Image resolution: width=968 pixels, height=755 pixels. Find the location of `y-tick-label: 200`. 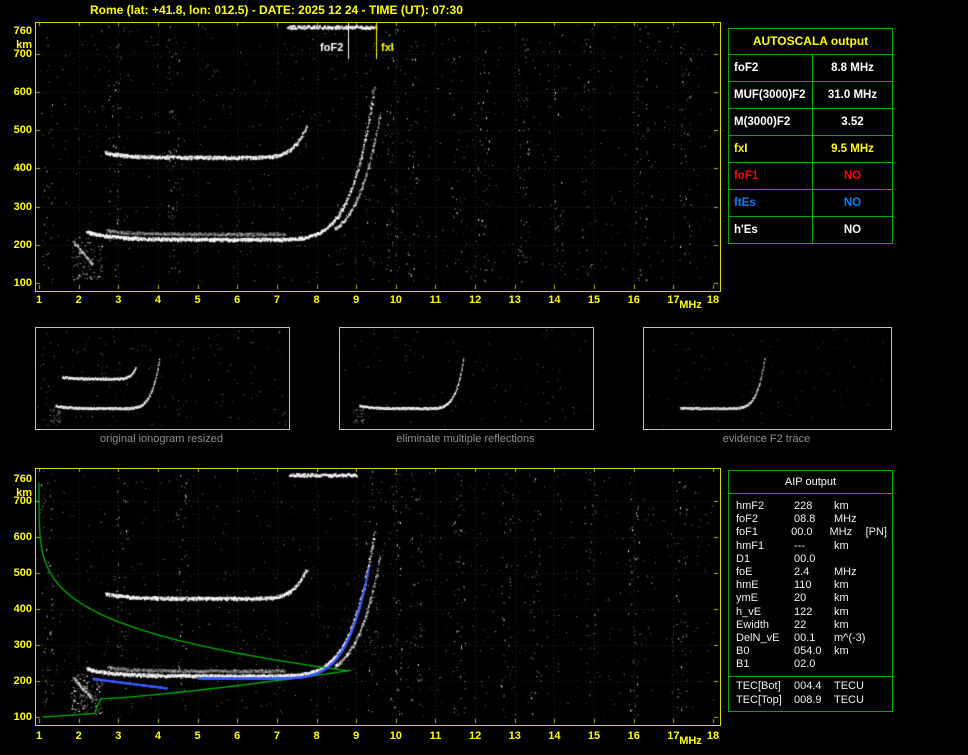

y-tick-label: 200 is located at coordinates (22, 680).